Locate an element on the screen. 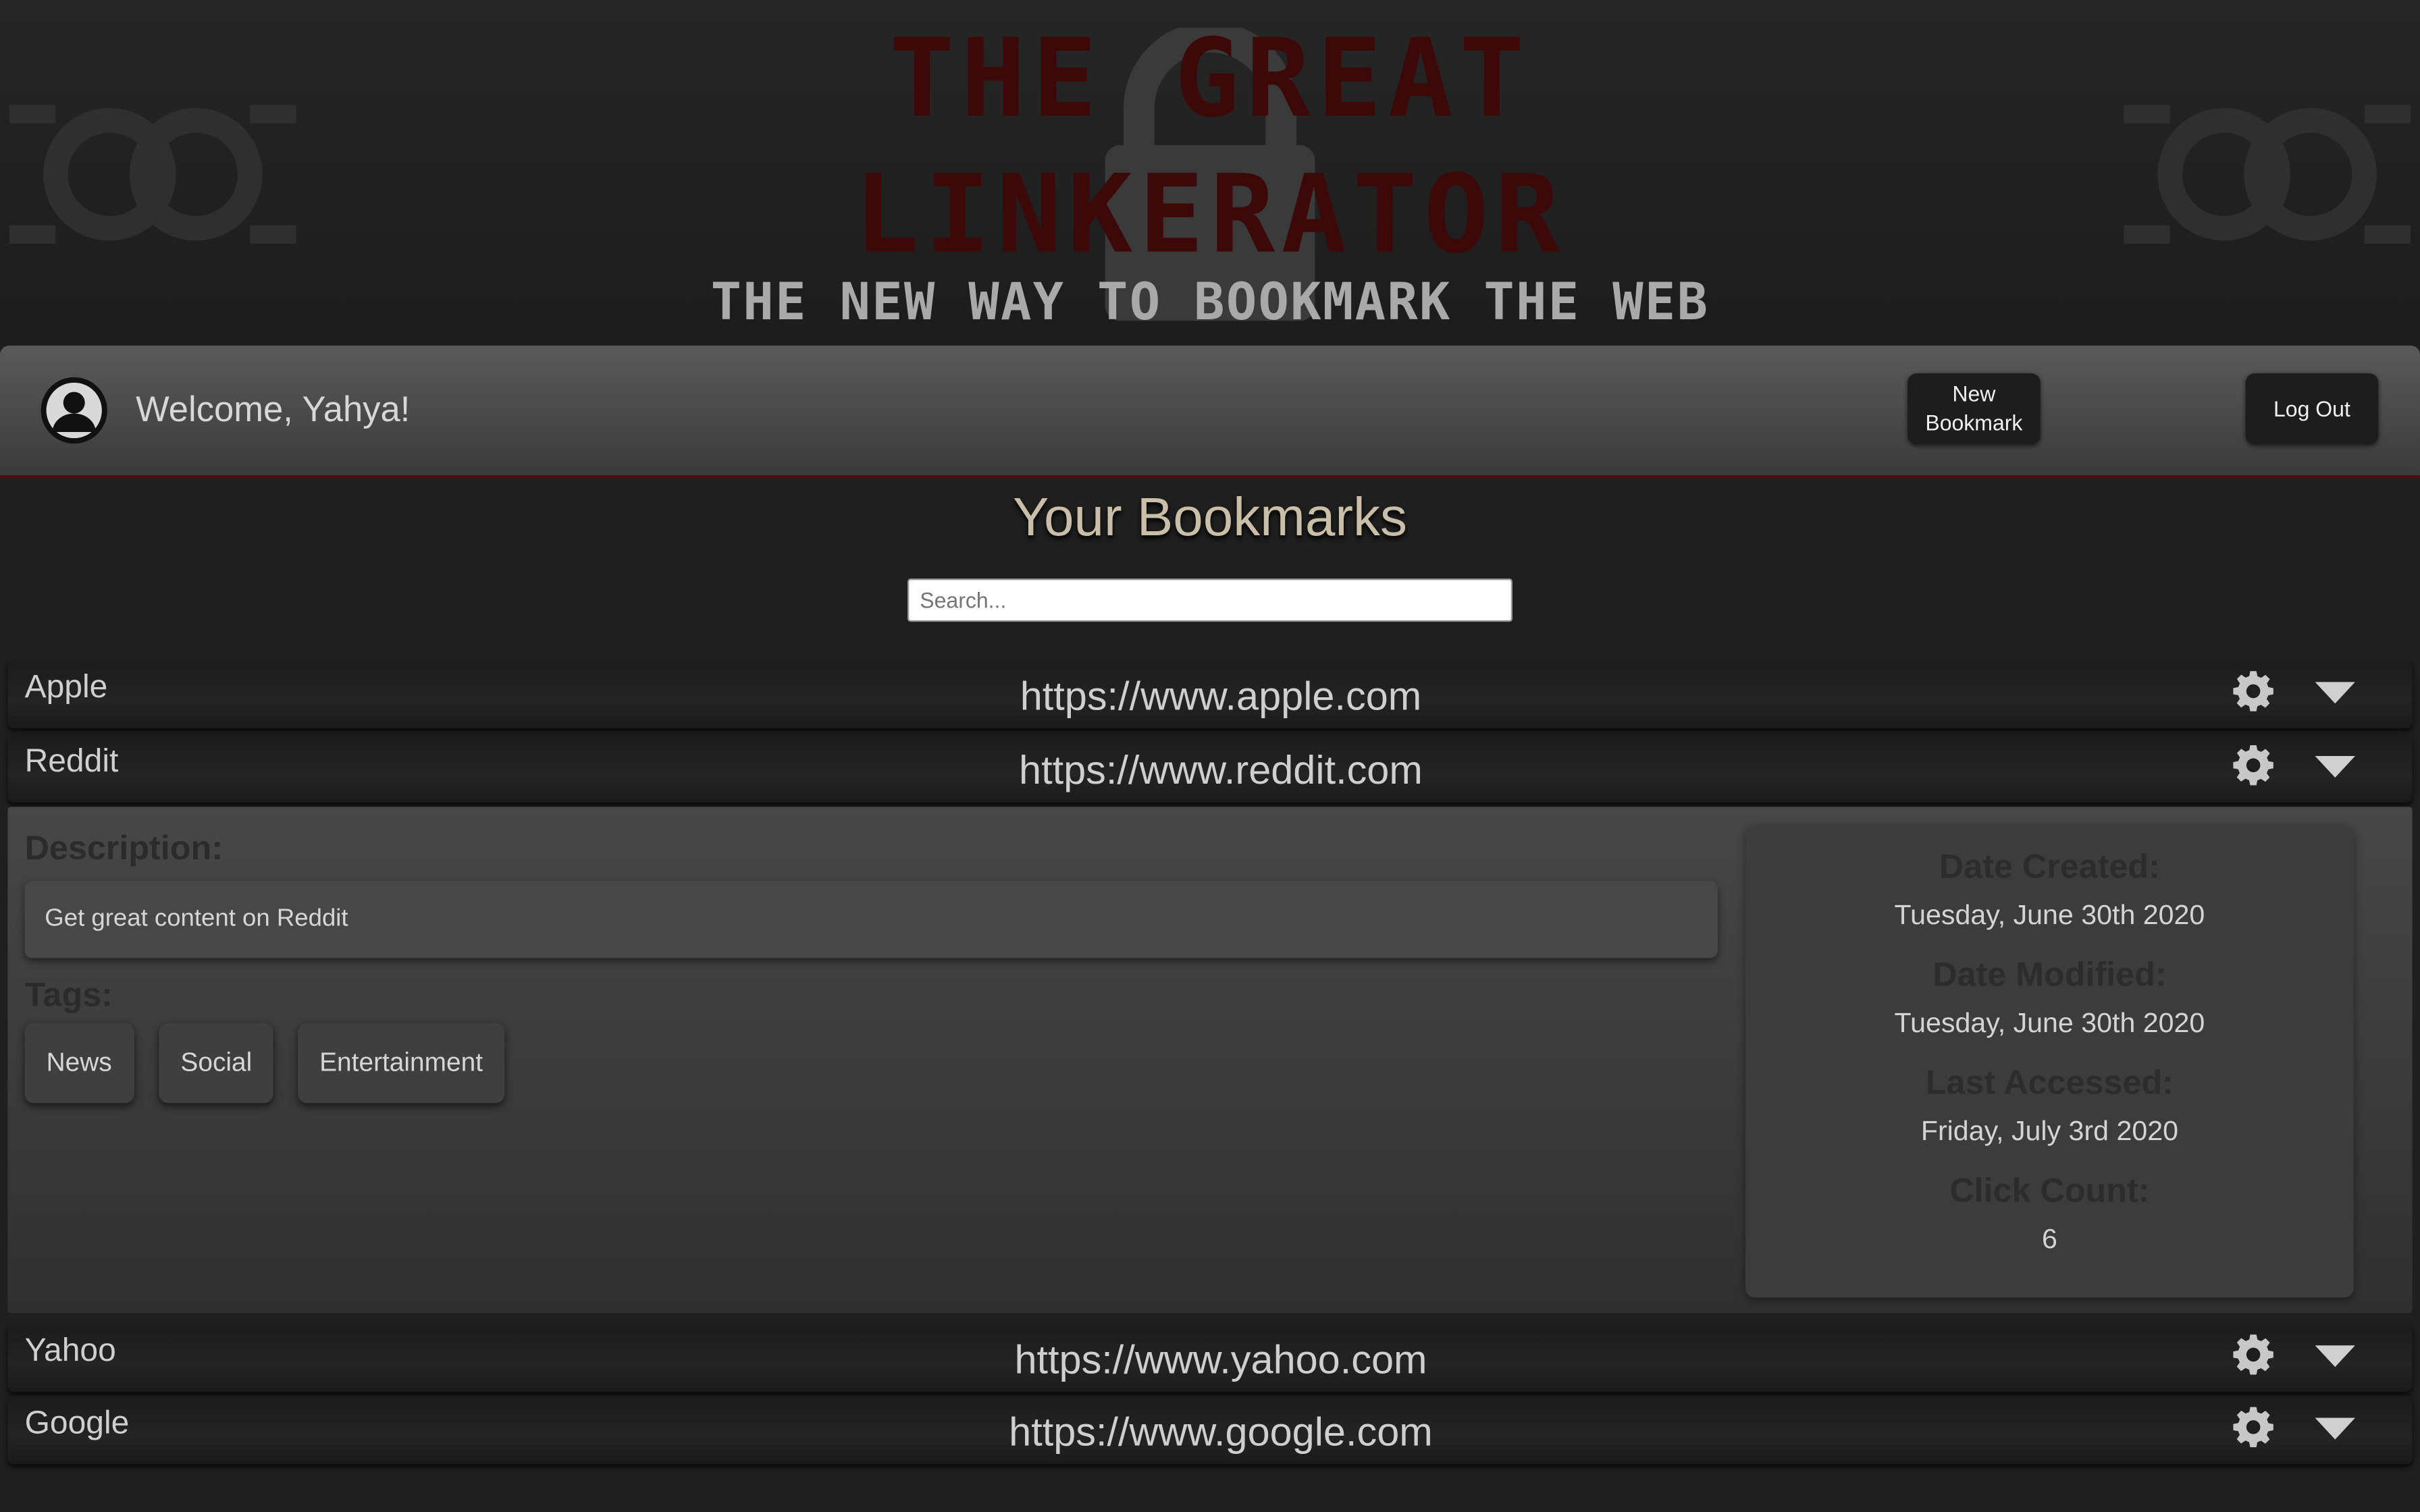  new-bookmark-button: New Bookmark is located at coordinates (1974, 409).